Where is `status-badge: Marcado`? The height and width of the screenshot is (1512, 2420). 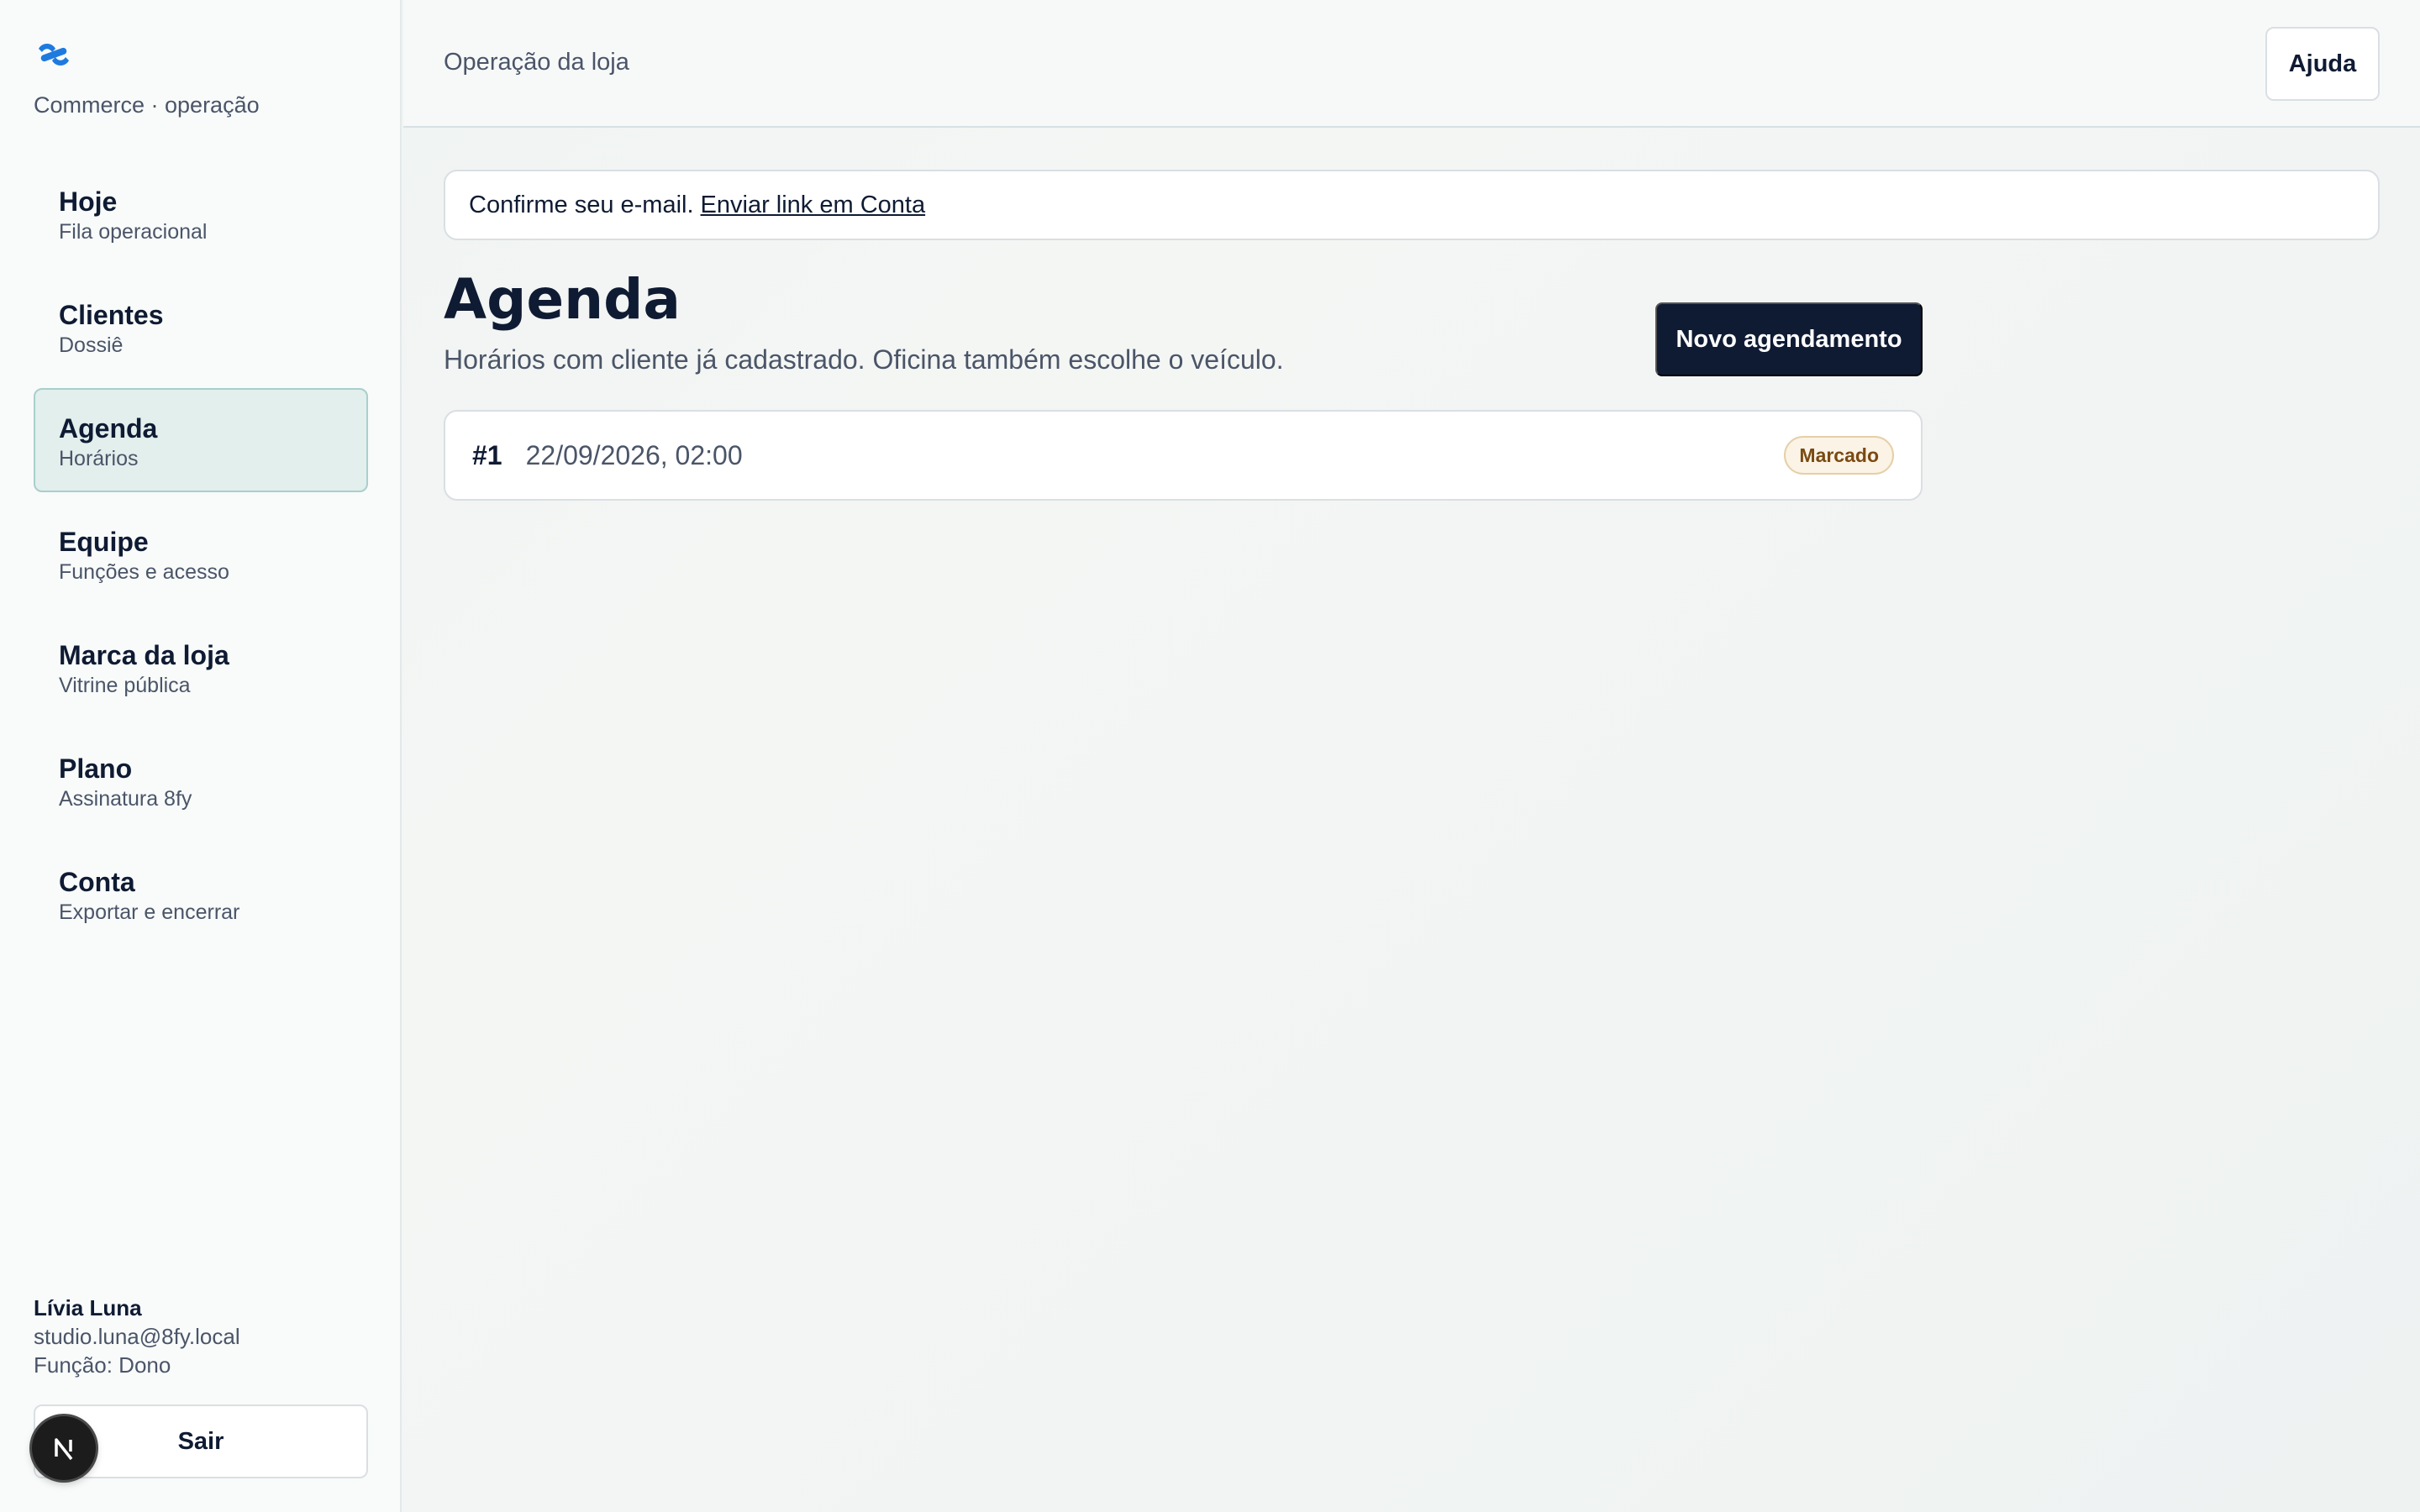 status-badge: Marcado is located at coordinates (1839, 455).